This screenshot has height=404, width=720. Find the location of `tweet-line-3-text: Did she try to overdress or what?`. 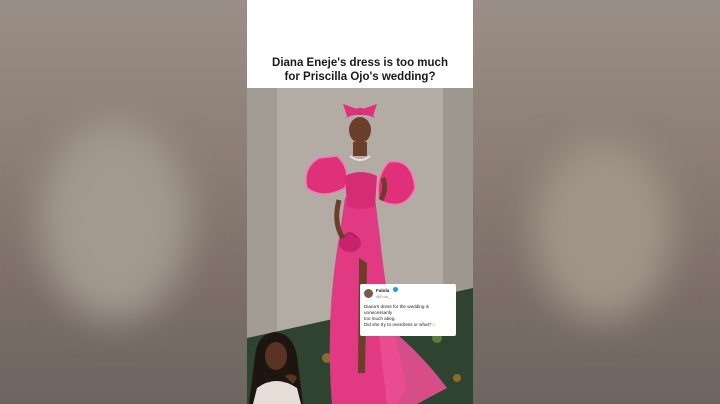

tweet-line-3-text: Did she try to overdress or what? is located at coordinates (398, 324).